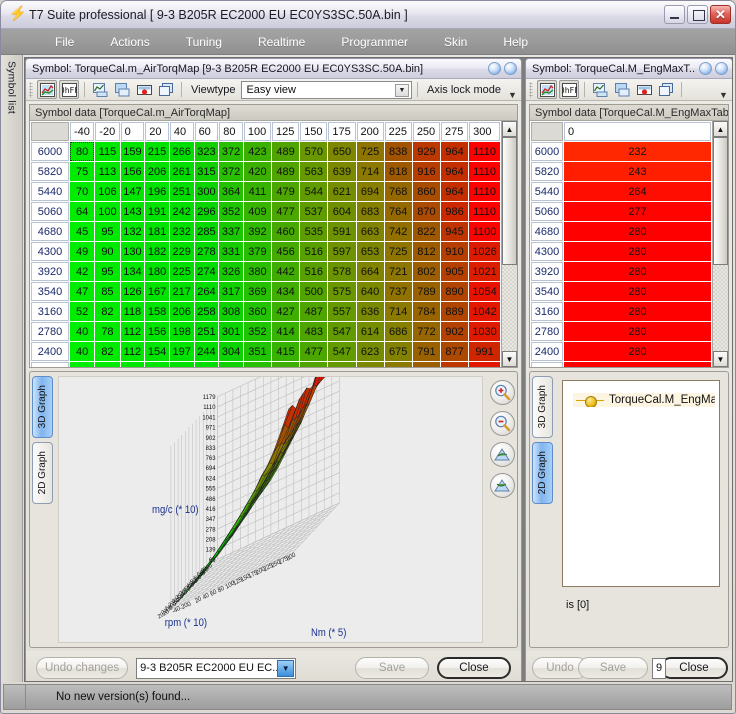 The width and height of the screenshot is (736, 714). Describe the element at coordinates (181, 172) in the screenshot. I see `table-cell: 261` at that location.